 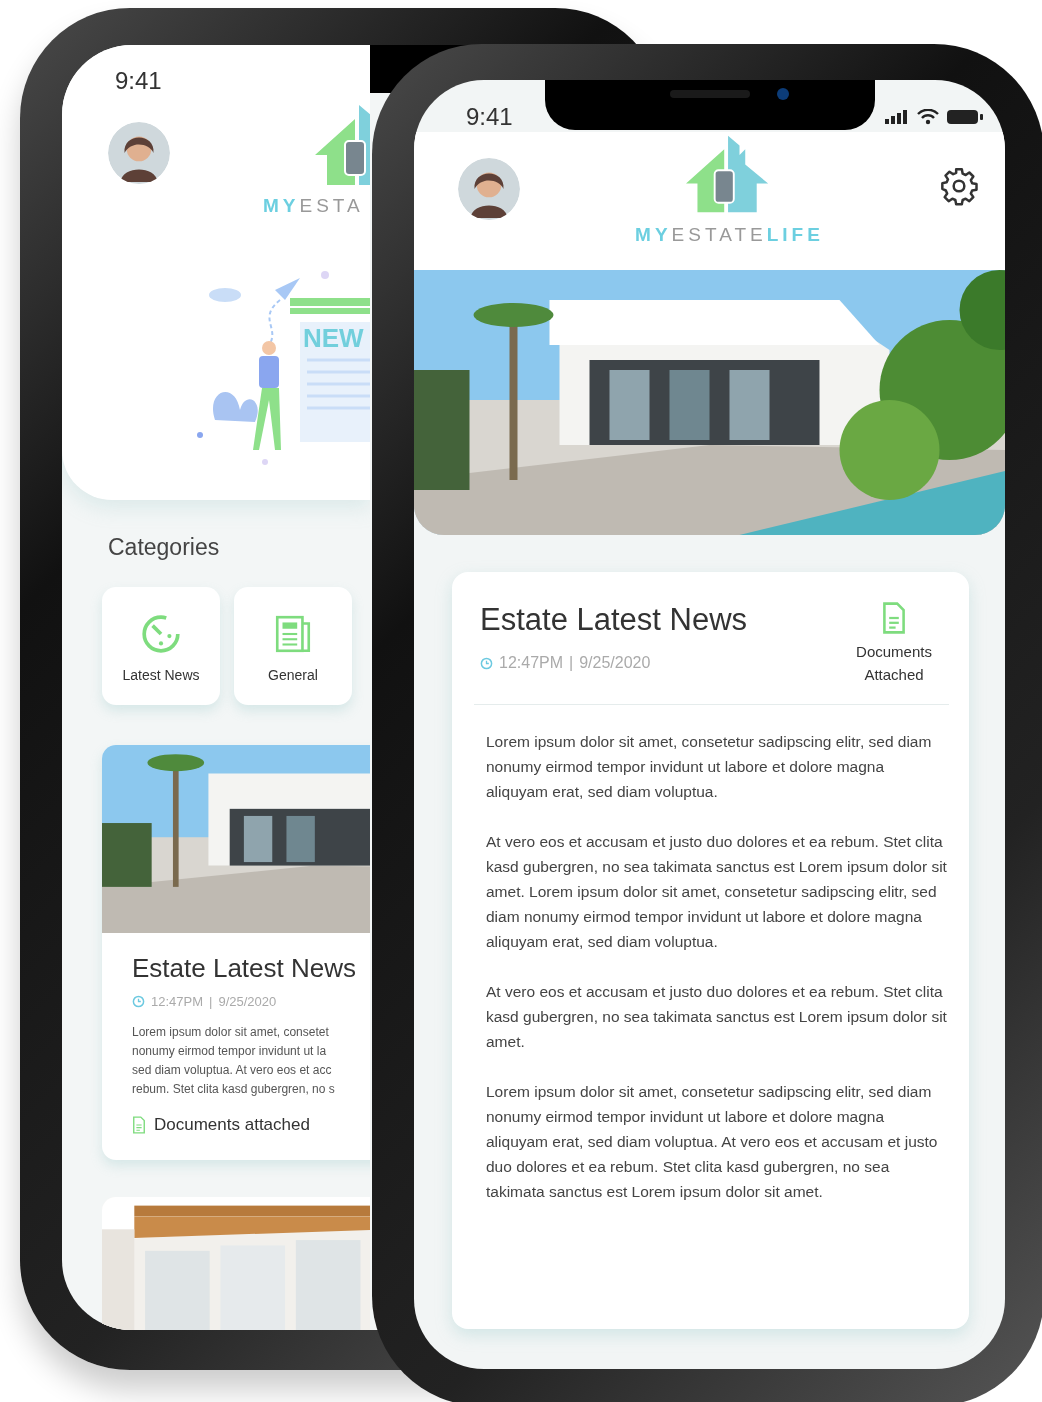 I want to click on category-card: General, so click(x=293, y=646).